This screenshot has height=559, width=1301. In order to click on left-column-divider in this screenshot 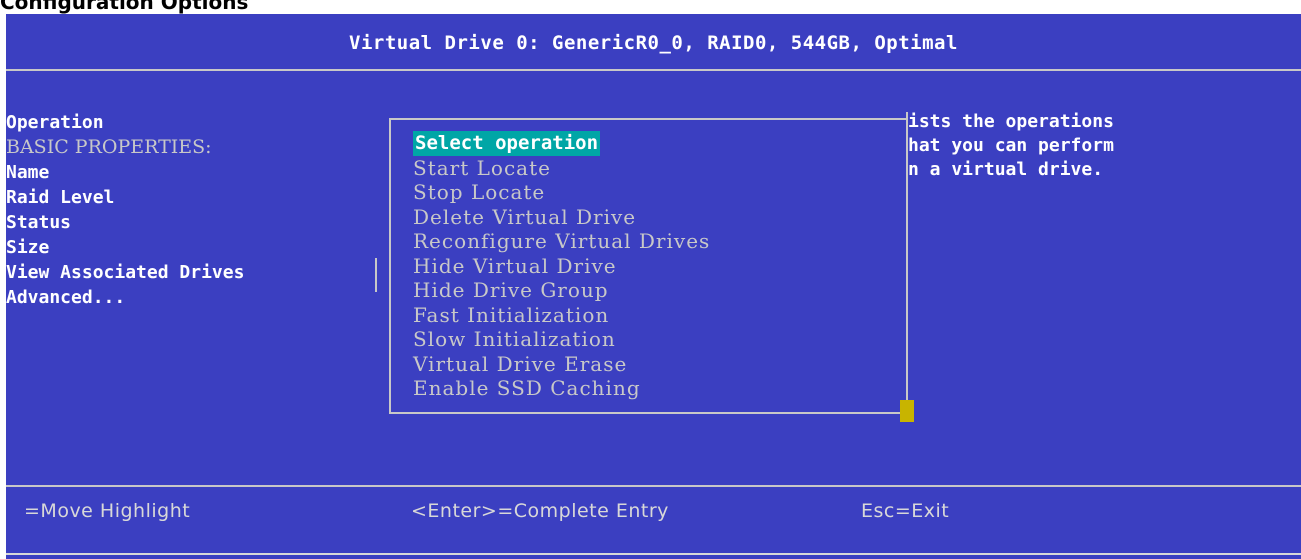, I will do `click(376, 275)`.